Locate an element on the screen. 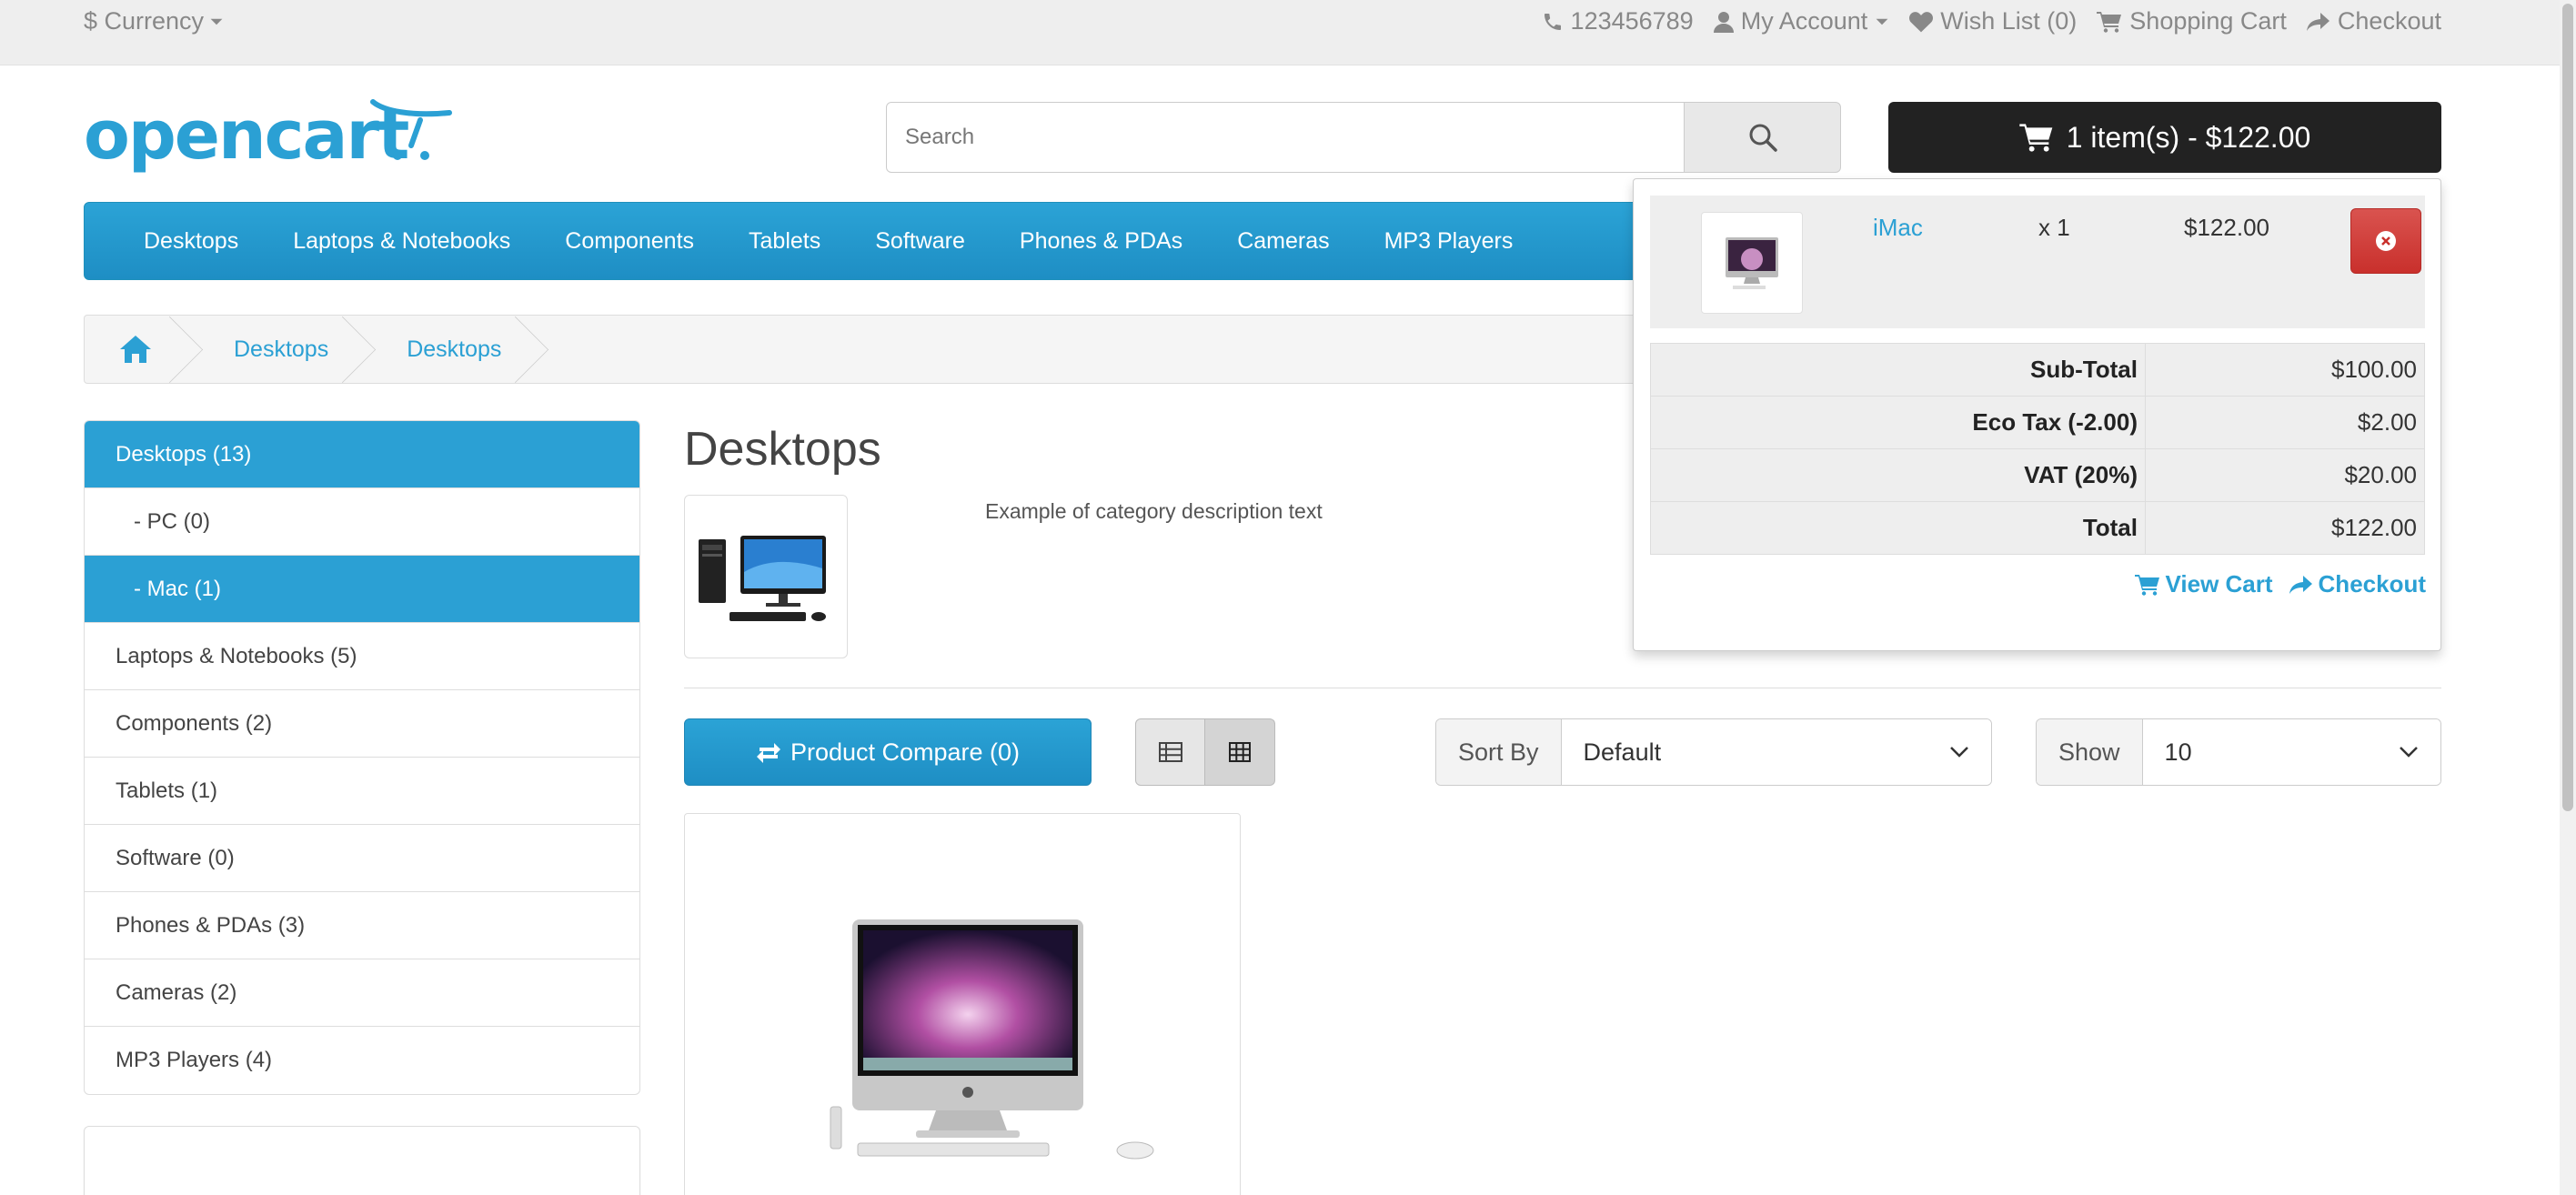  sidebar-item-mac: - Mac (1) is located at coordinates (362, 589).